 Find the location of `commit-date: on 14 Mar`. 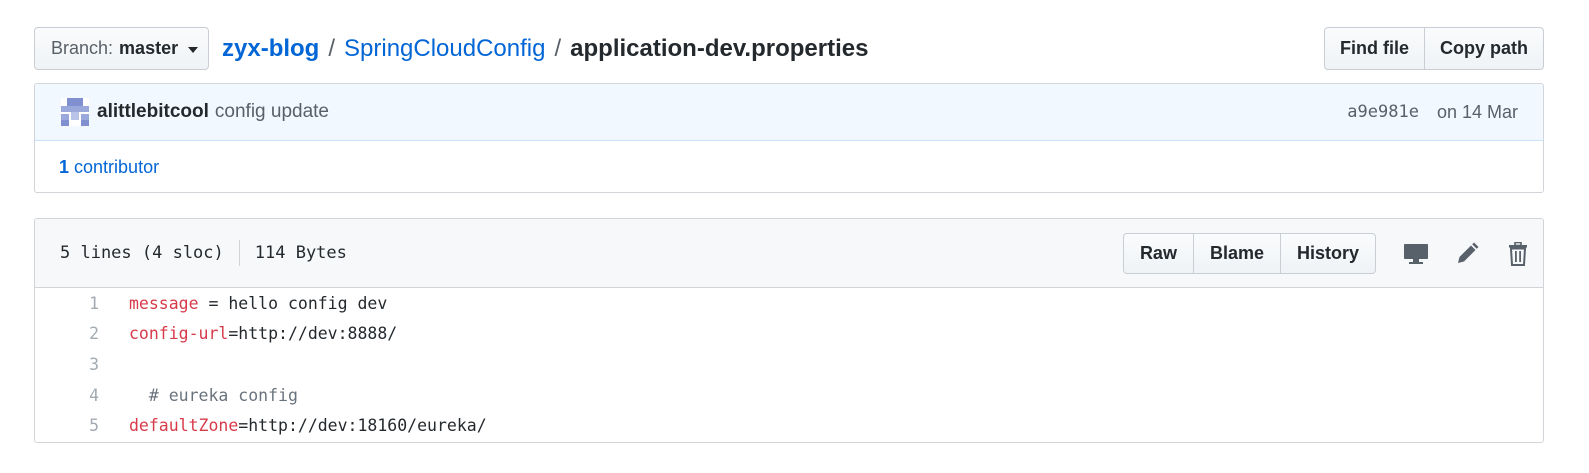

commit-date: on 14 Mar is located at coordinates (1477, 111).